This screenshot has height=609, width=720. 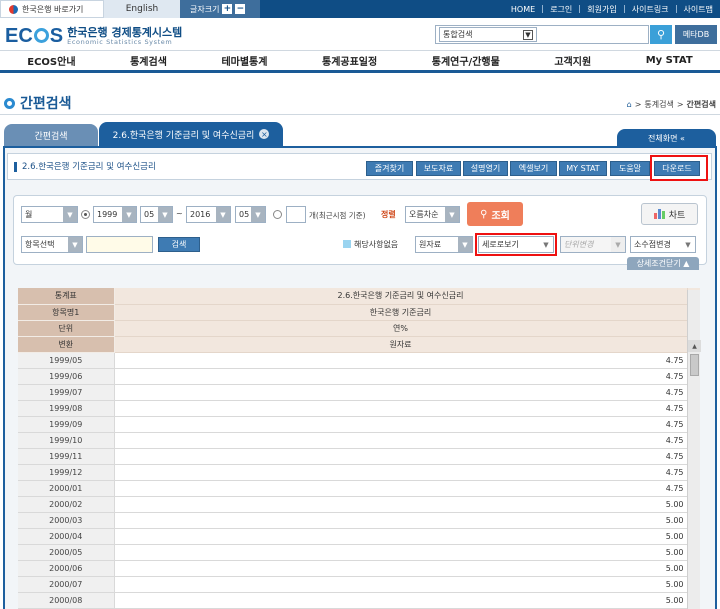 I want to click on stat-table-name: 2.6.한국은행 기준금리 및 여수신금리, so click(x=85, y=166).